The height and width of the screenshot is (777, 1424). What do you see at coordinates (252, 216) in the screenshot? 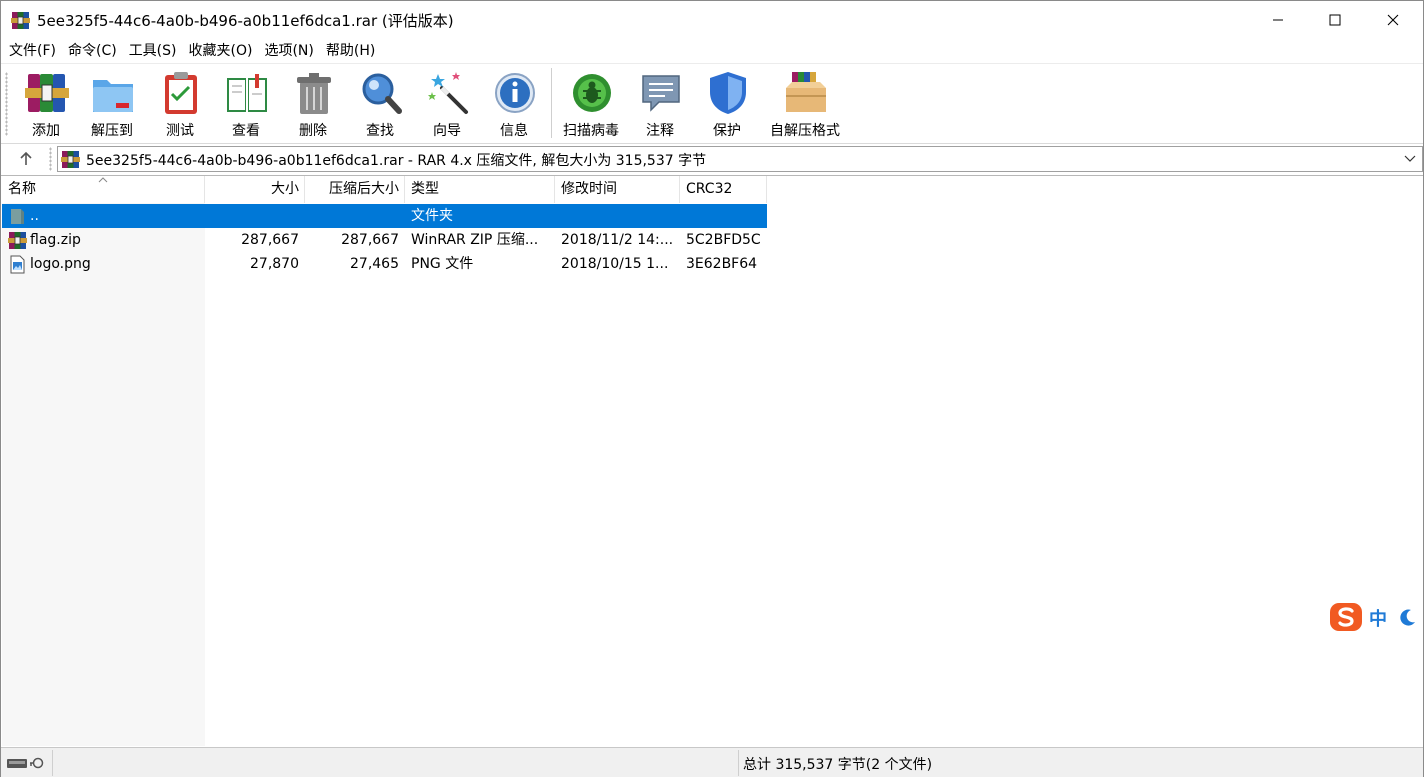
I see `file-size` at bounding box center [252, 216].